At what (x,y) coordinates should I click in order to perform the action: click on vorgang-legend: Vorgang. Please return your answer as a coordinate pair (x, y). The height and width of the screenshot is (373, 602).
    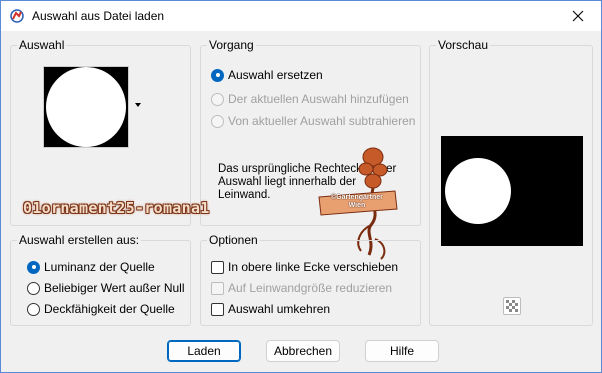
    Looking at the image, I should click on (231, 45).